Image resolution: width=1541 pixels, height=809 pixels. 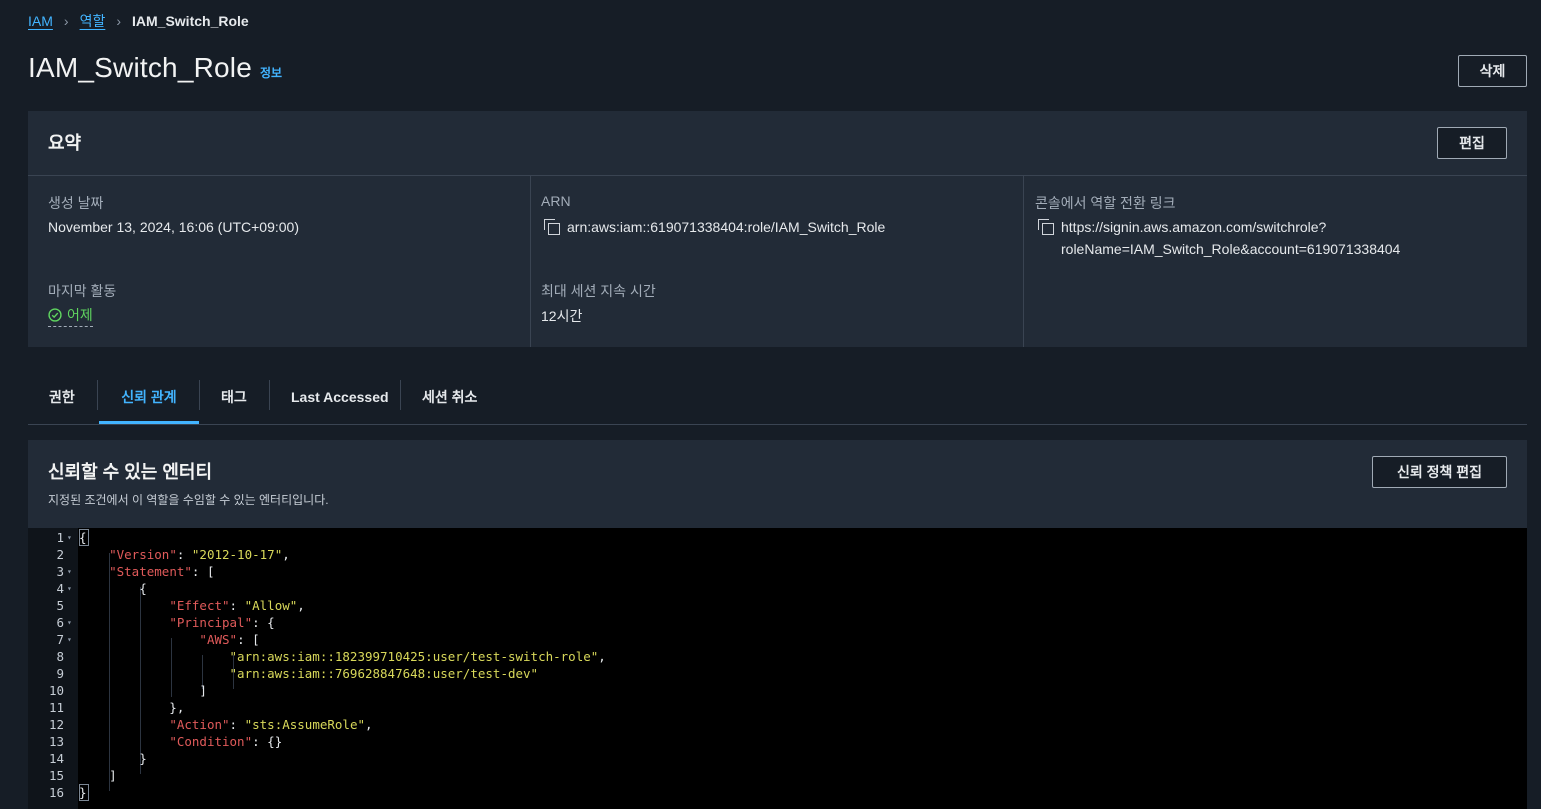 I want to click on breadcrumb-roles-link: 역할, so click(x=93, y=21).